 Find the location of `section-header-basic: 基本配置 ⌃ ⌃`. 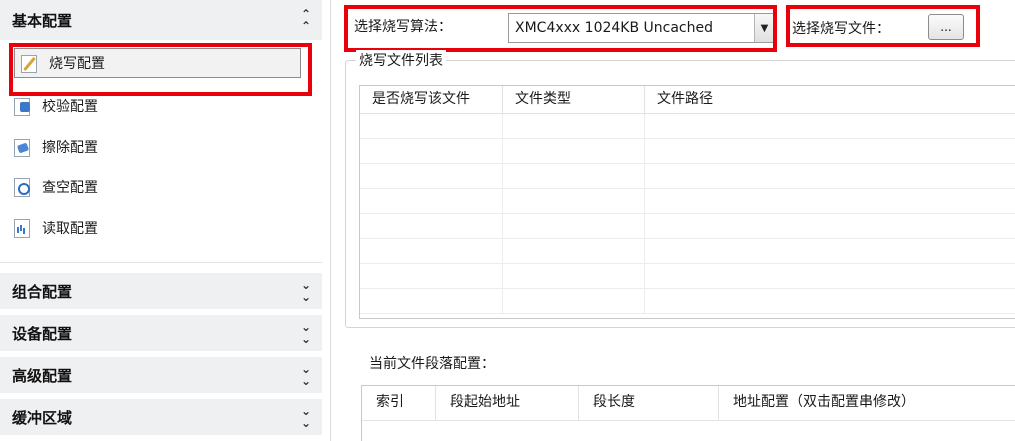

section-header-basic: 基本配置 ⌃ ⌃ is located at coordinates (161, 20).